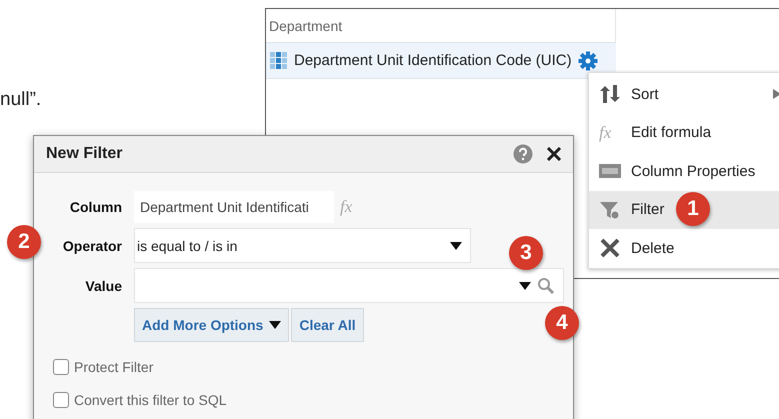  Describe the element at coordinates (21, 100) in the screenshot. I see `body-text: null”.` at that location.